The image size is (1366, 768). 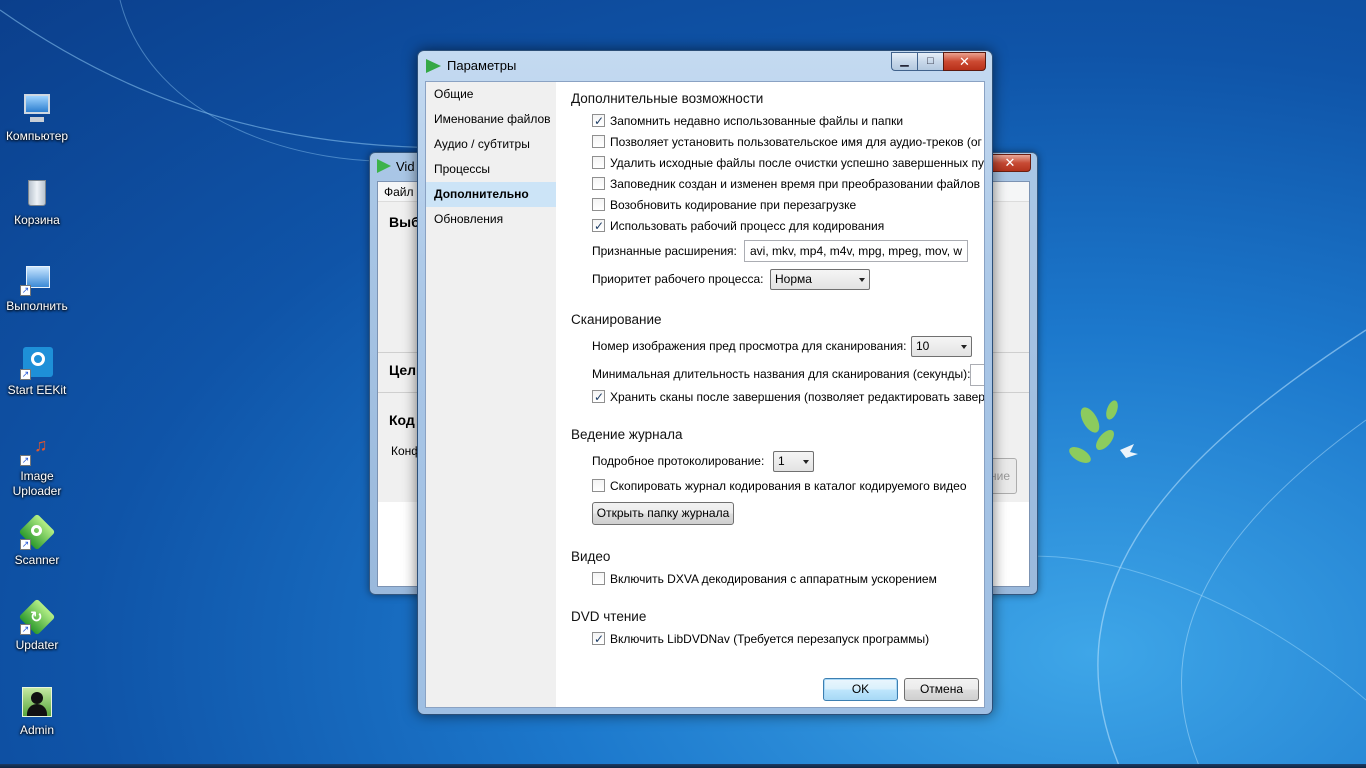 I want to click on dialog-title: Параметры, so click(x=482, y=65).